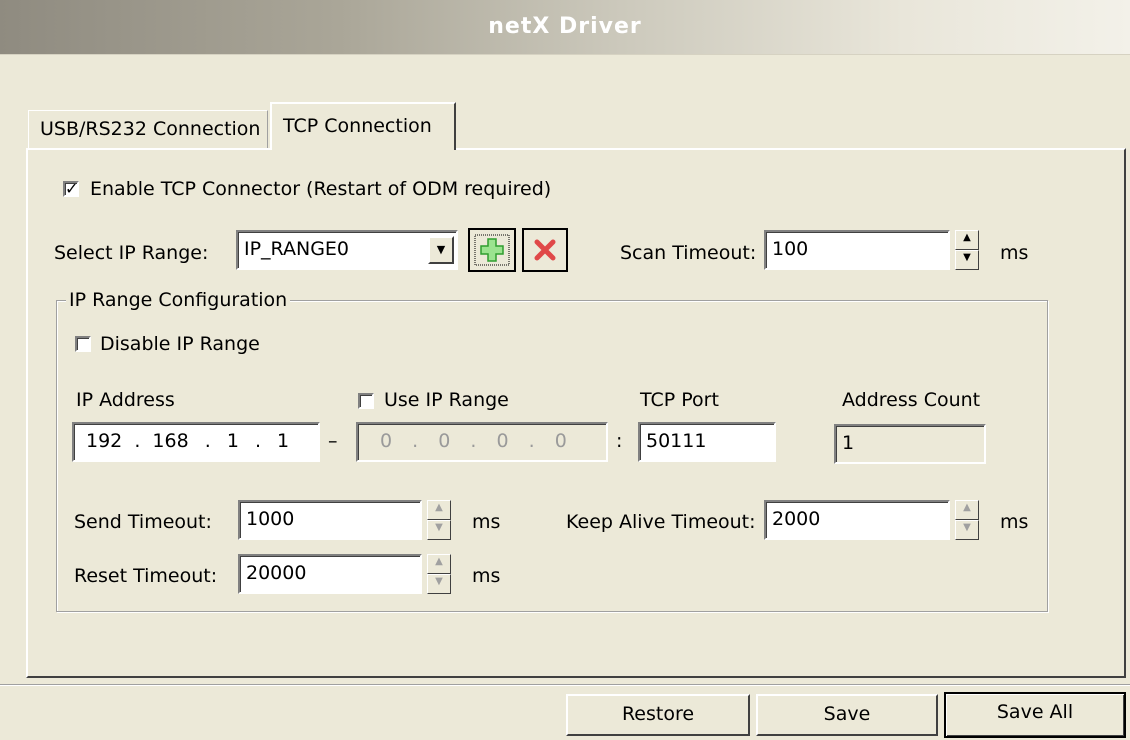 The image size is (1130, 740). I want to click on enable-tcp-checkbox: ✓, so click(71, 188).